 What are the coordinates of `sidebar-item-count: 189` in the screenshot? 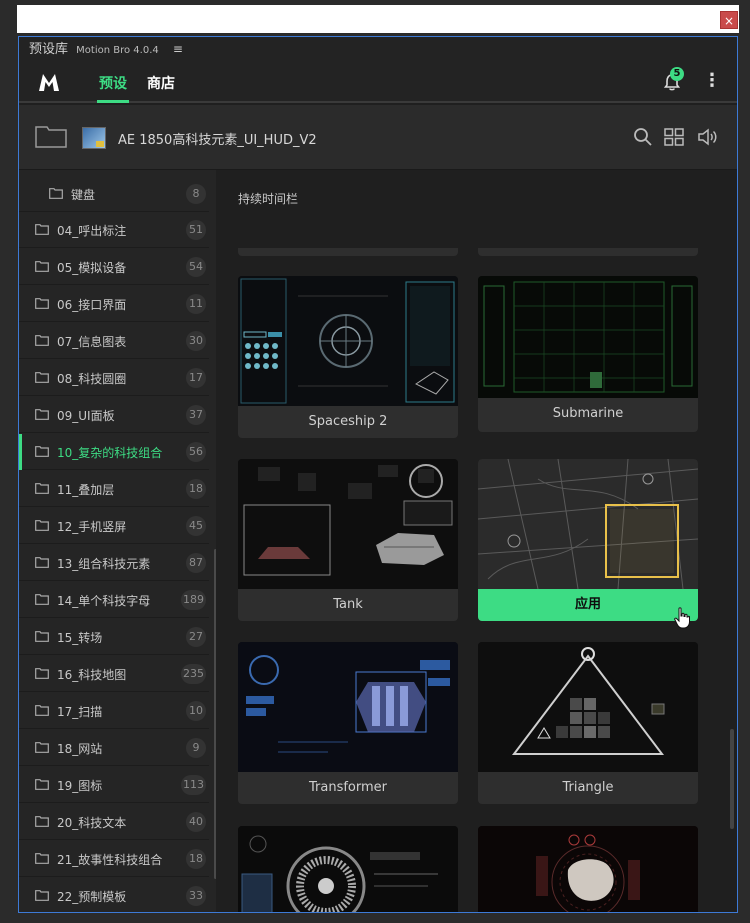 It's located at (193, 600).